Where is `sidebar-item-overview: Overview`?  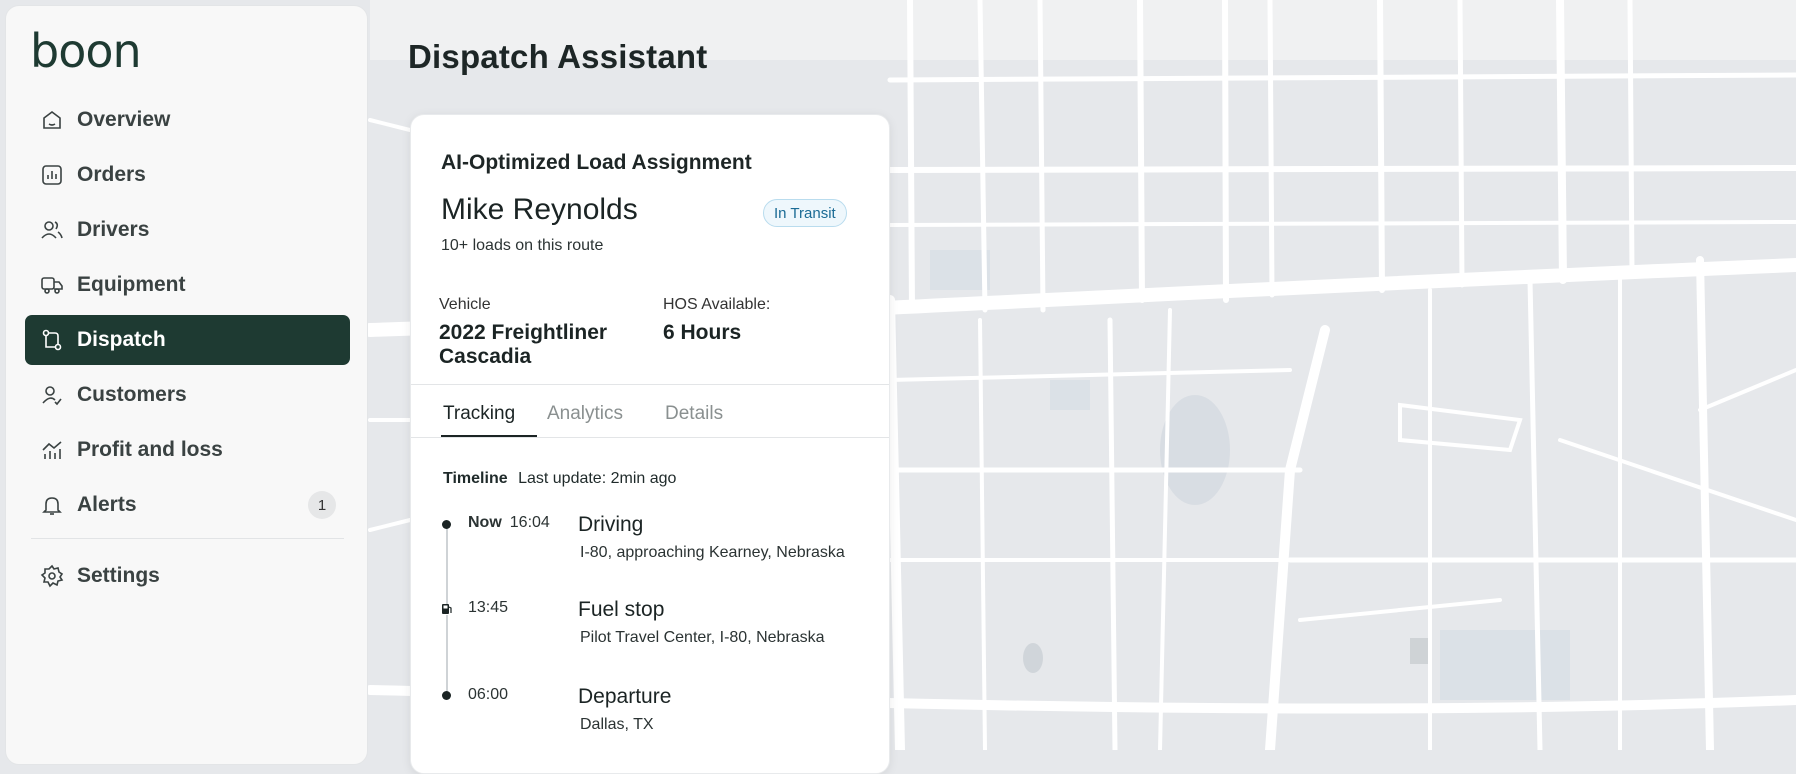 sidebar-item-overview: Overview is located at coordinates (187, 120).